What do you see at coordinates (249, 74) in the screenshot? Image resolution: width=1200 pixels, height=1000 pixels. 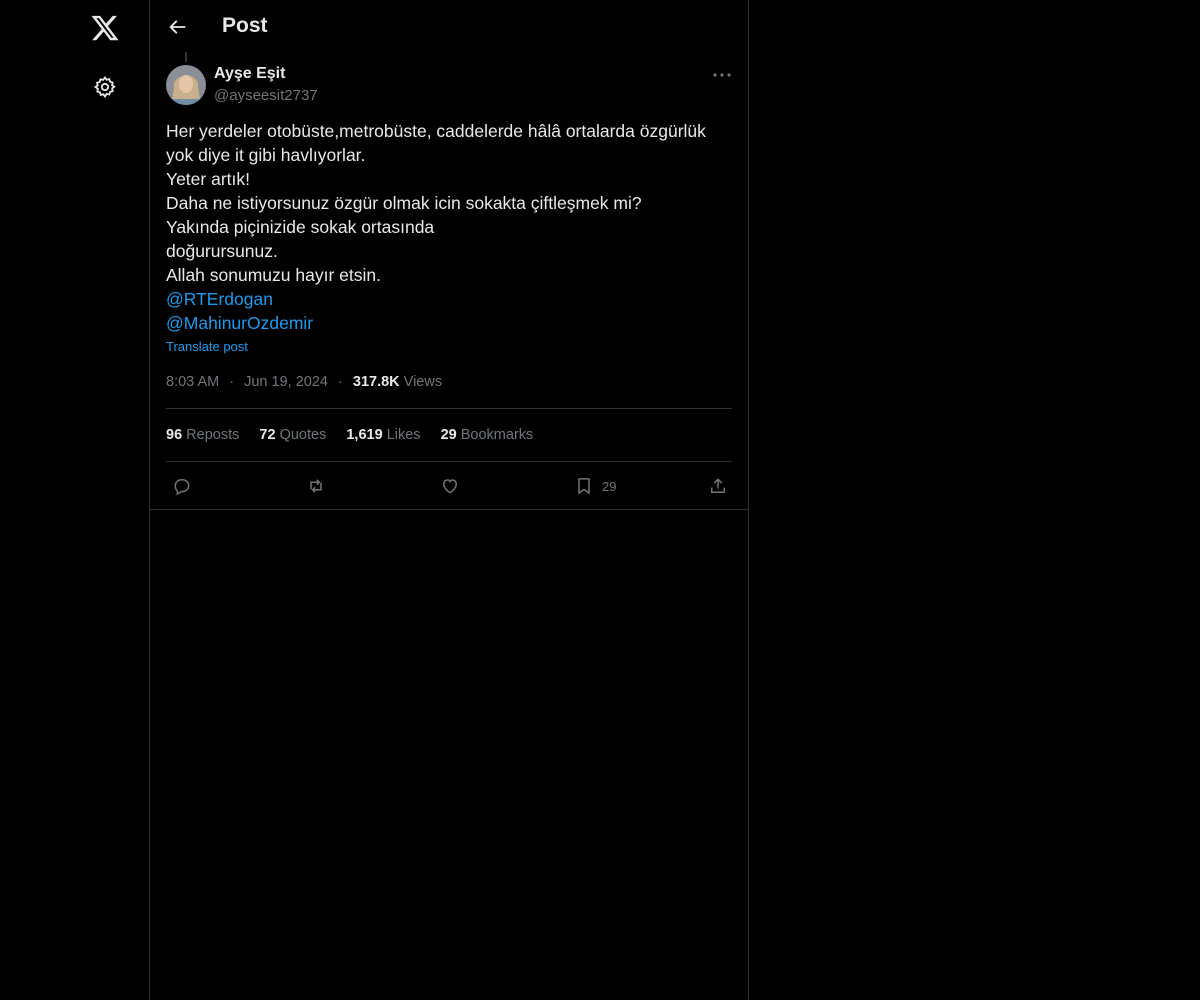 I see `author-name: Ayşe Eşit` at bounding box center [249, 74].